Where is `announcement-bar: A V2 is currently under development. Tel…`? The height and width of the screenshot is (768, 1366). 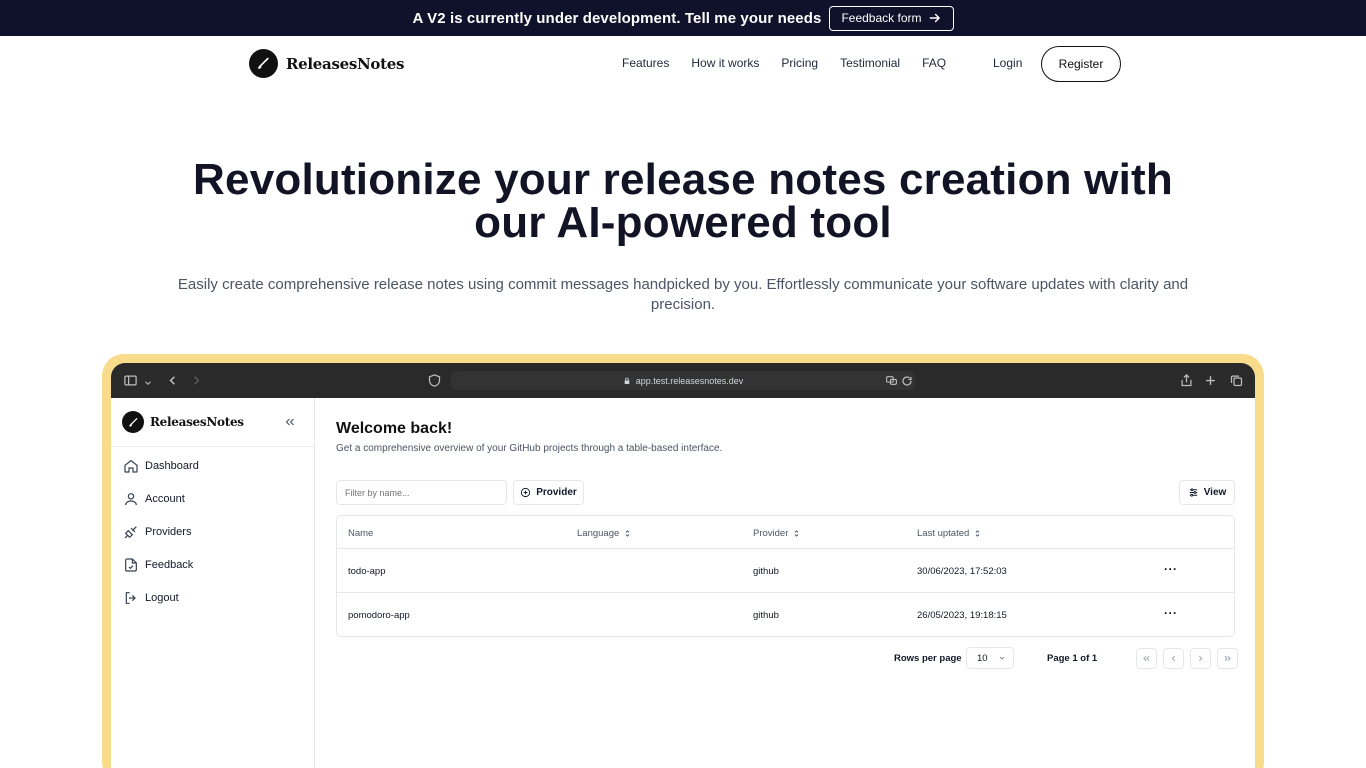
announcement-bar: A V2 is currently under development. Tel… is located at coordinates (683, 18).